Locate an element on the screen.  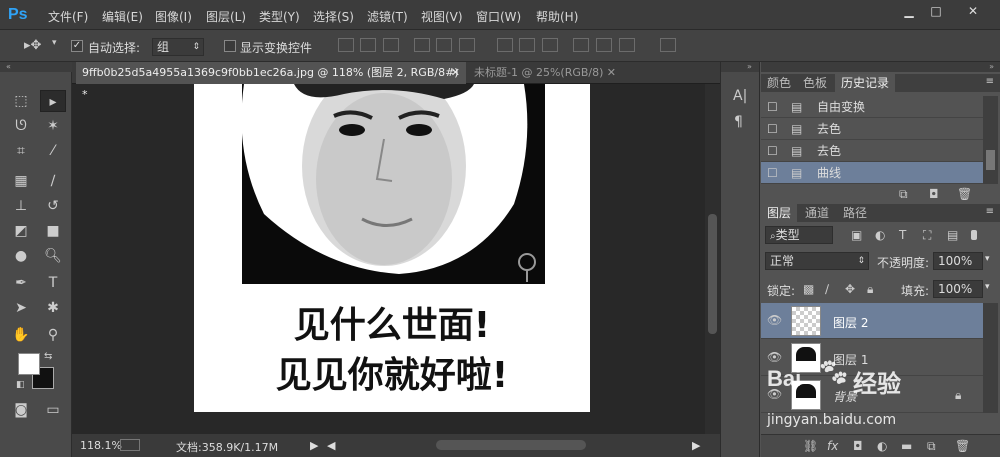
move-tool-icon: ▸ is located at coordinates (53, 101).